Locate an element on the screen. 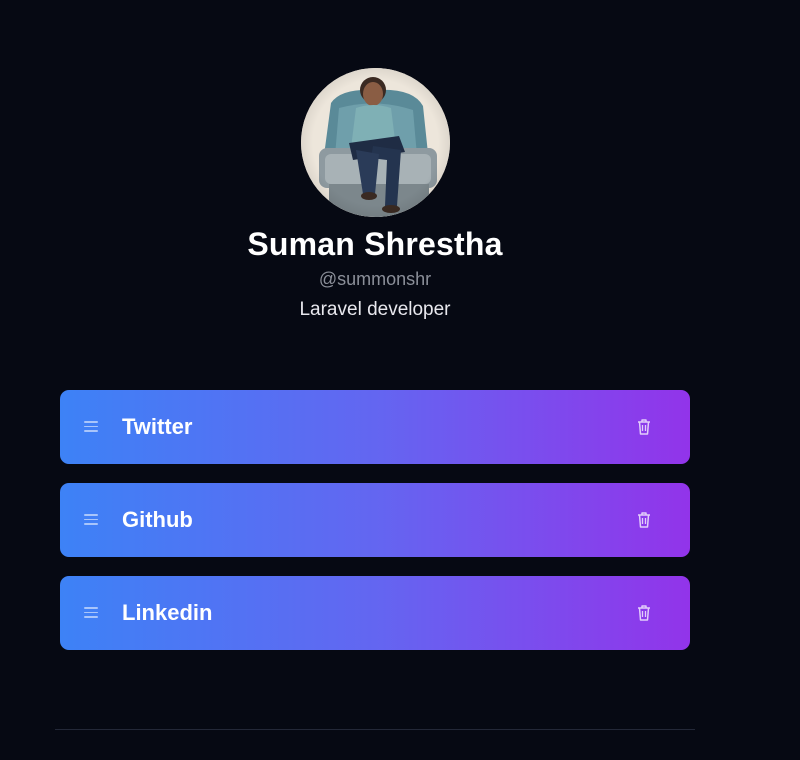 The image size is (800, 760). link-label: Twitter is located at coordinates (157, 426).